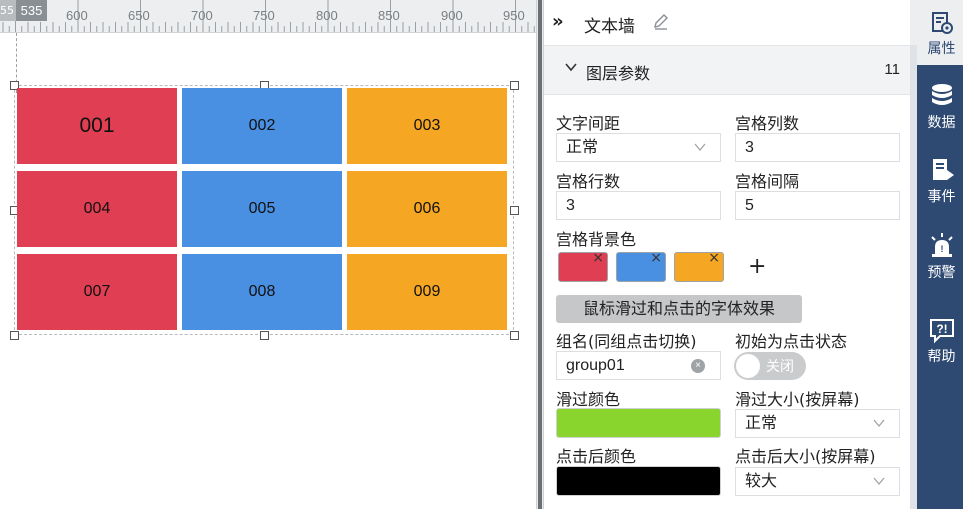 This screenshot has width=963, height=509. Describe the element at coordinates (452, 15) in the screenshot. I see `ruler-label: 900` at that location.